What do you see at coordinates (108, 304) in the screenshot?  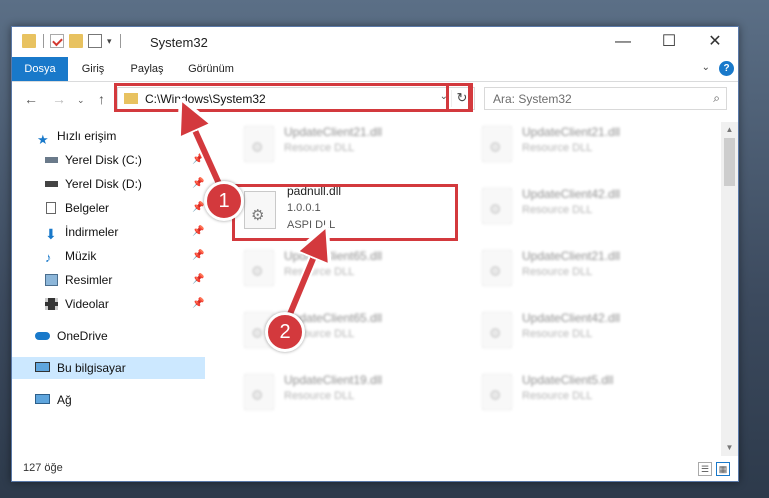 I see `sidebar-item-videos: Videolar 📌` at bounding box center [108, 304].